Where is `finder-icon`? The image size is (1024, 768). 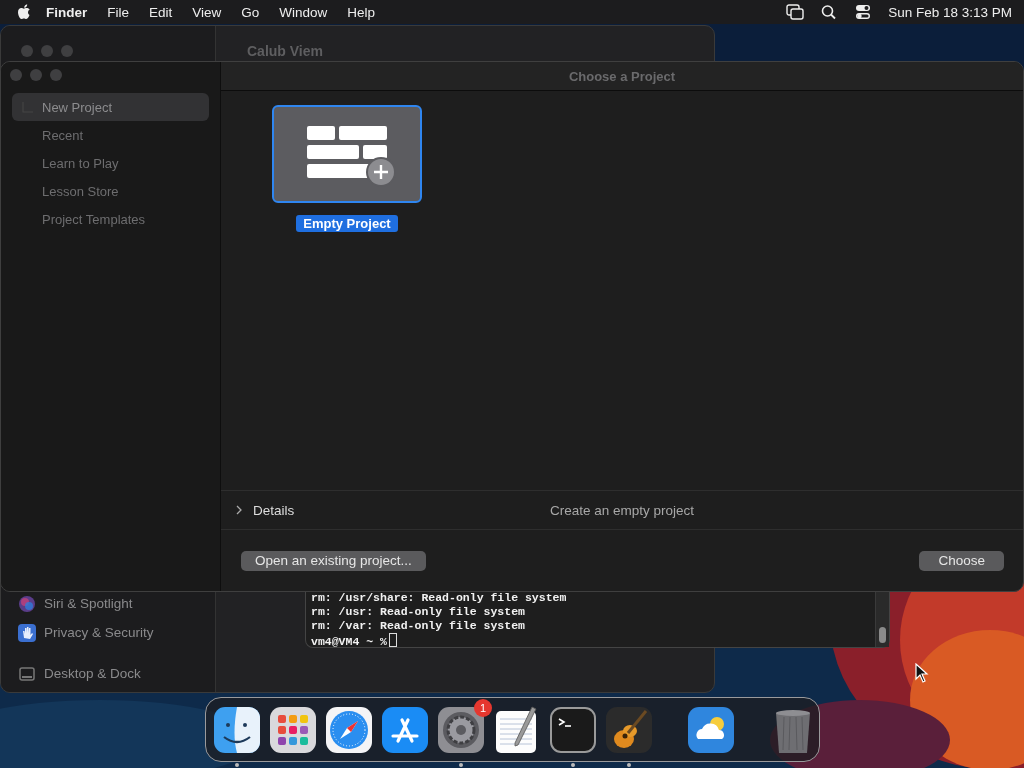
finder-icon is located at coordinates (237, 729).